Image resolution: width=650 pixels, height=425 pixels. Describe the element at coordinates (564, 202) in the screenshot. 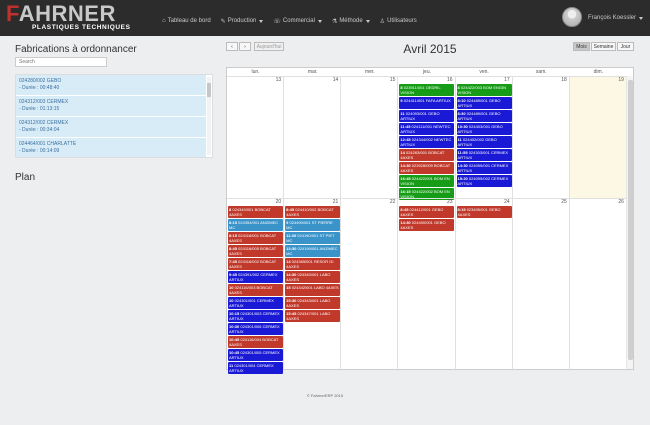

I see `day-number: 25` at that location.